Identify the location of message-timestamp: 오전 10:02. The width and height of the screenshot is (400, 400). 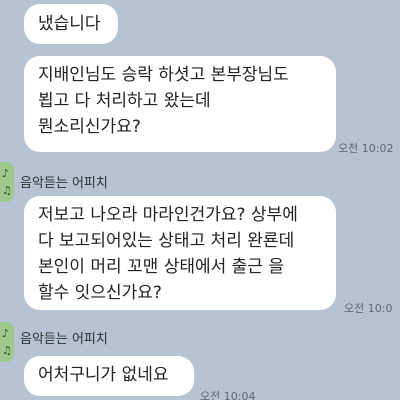
(366, 148).